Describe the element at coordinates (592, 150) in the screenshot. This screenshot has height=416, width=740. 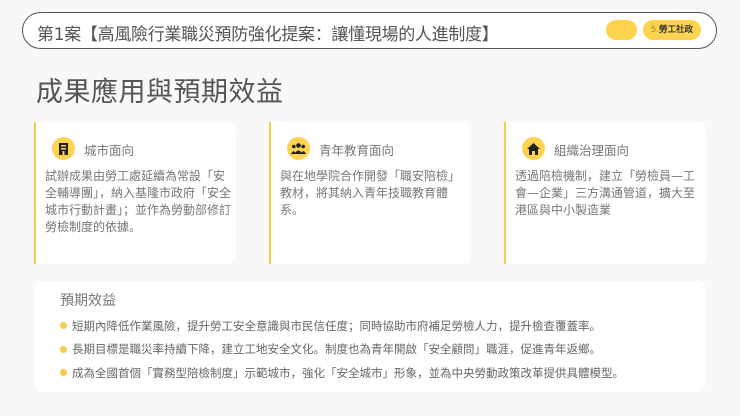
I see `card-title: 組織治理面向` at that location.